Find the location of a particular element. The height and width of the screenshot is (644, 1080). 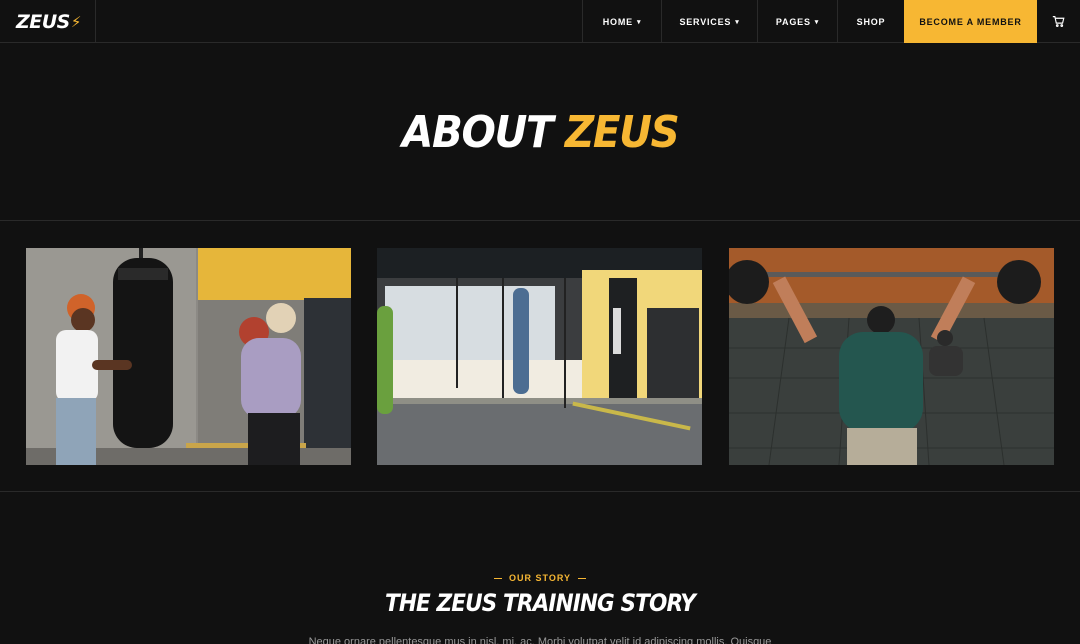

become-member-button: BECOME A MEMBER is located at coordinates (970, 21).